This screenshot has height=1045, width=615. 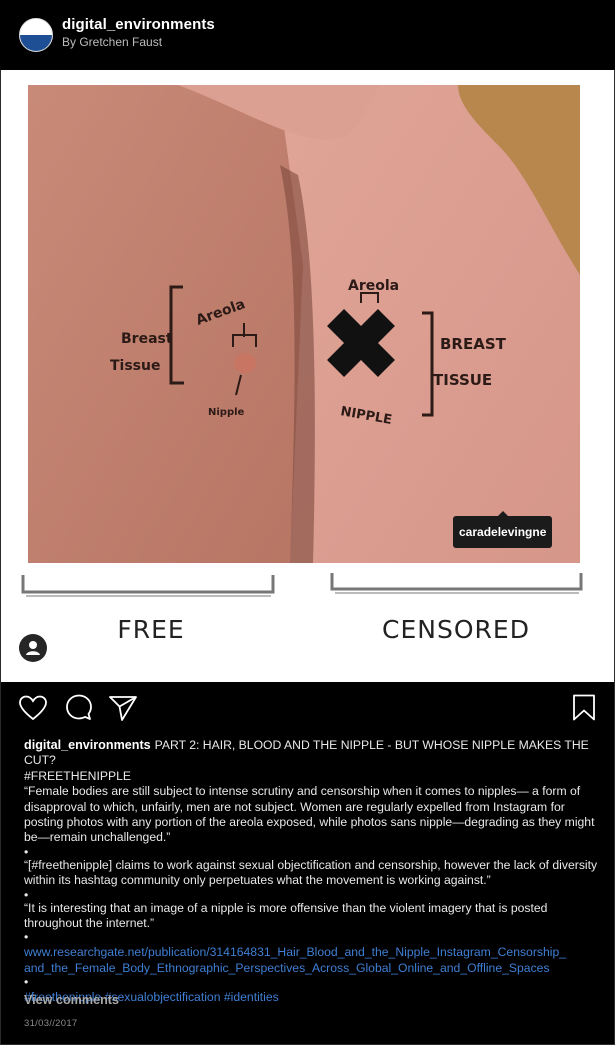 I want to click on view-comments-link: View comments, so click(x=71, y=1000).